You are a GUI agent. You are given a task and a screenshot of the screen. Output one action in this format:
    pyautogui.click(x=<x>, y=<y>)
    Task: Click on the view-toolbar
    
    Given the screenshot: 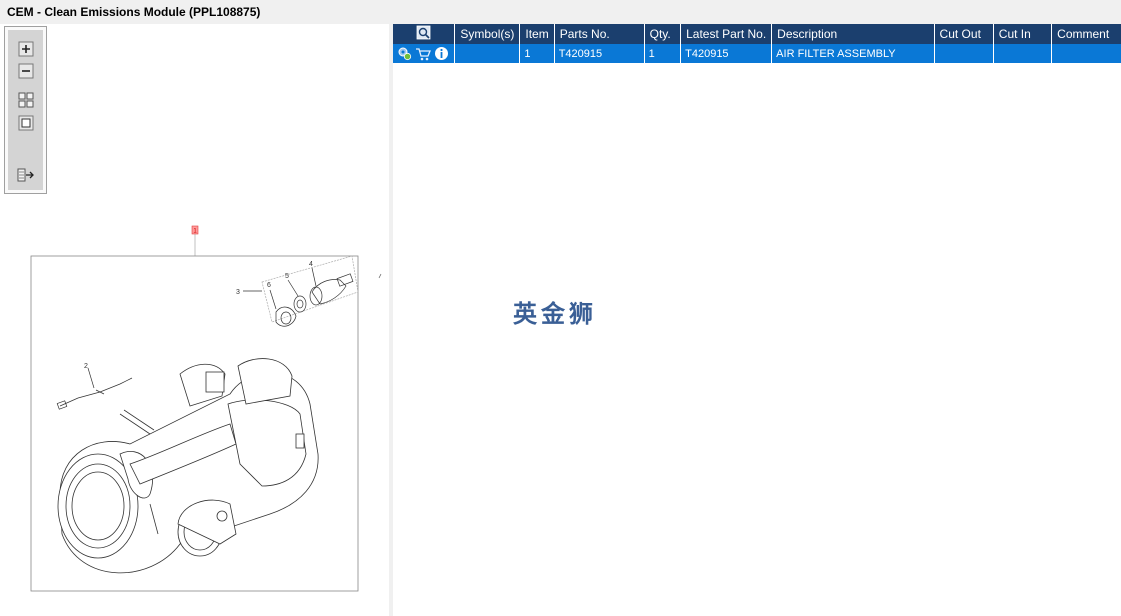 What is the action you would take?
    pyautogui.click(x=25, y=110)
    